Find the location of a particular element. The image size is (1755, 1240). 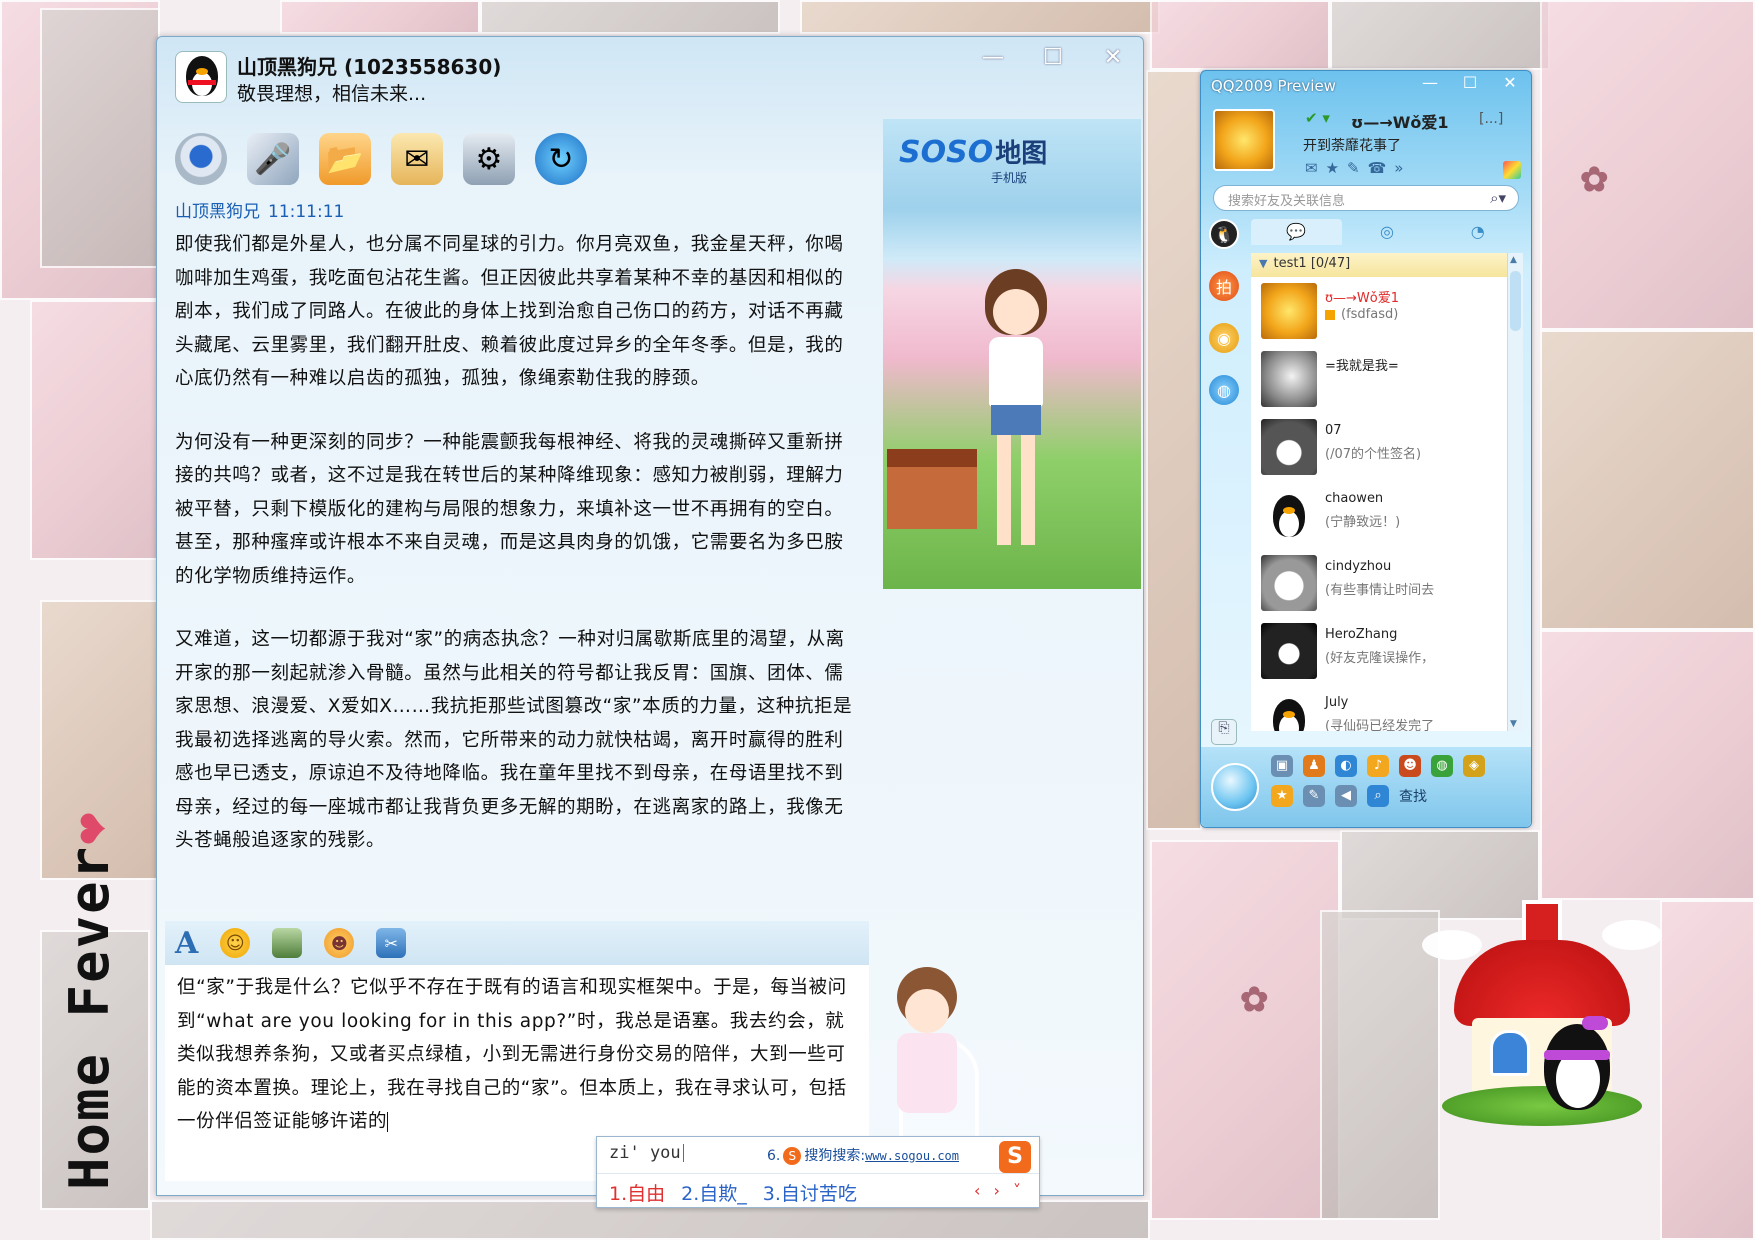

search-icon: ⌕▾ is located at coordinates (1498, 198).